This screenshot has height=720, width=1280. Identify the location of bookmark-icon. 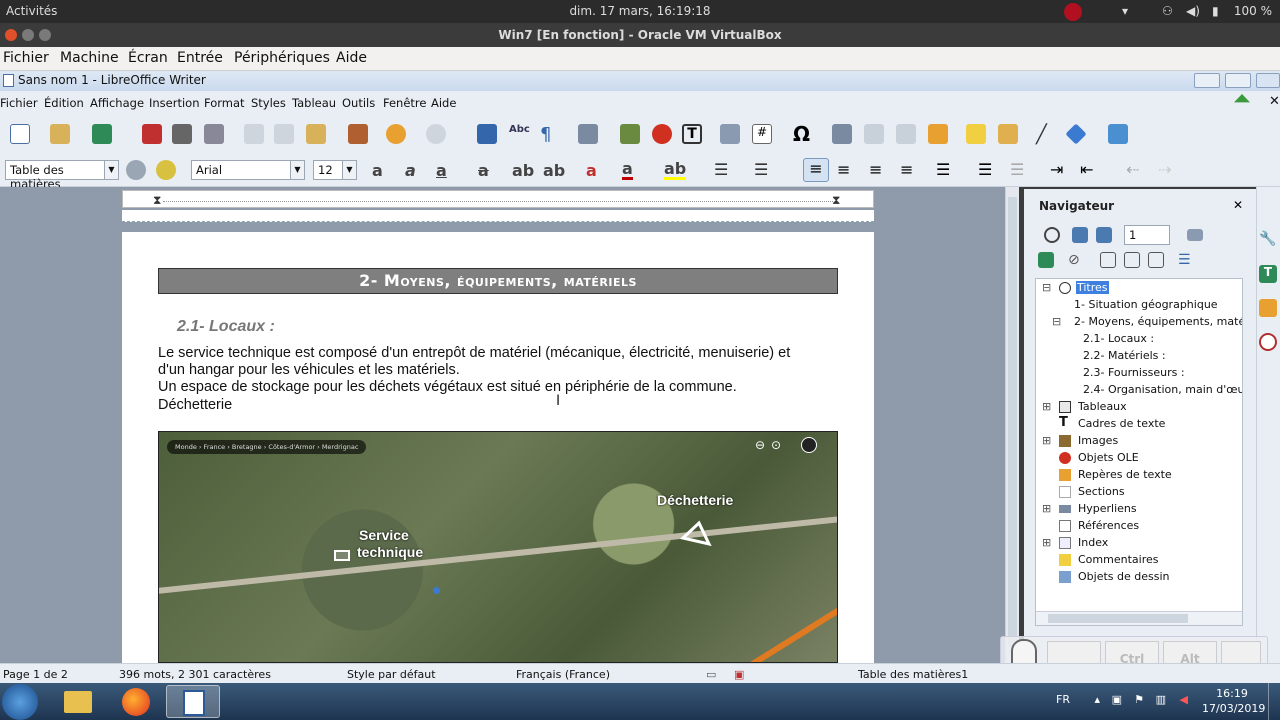
(938, 134).